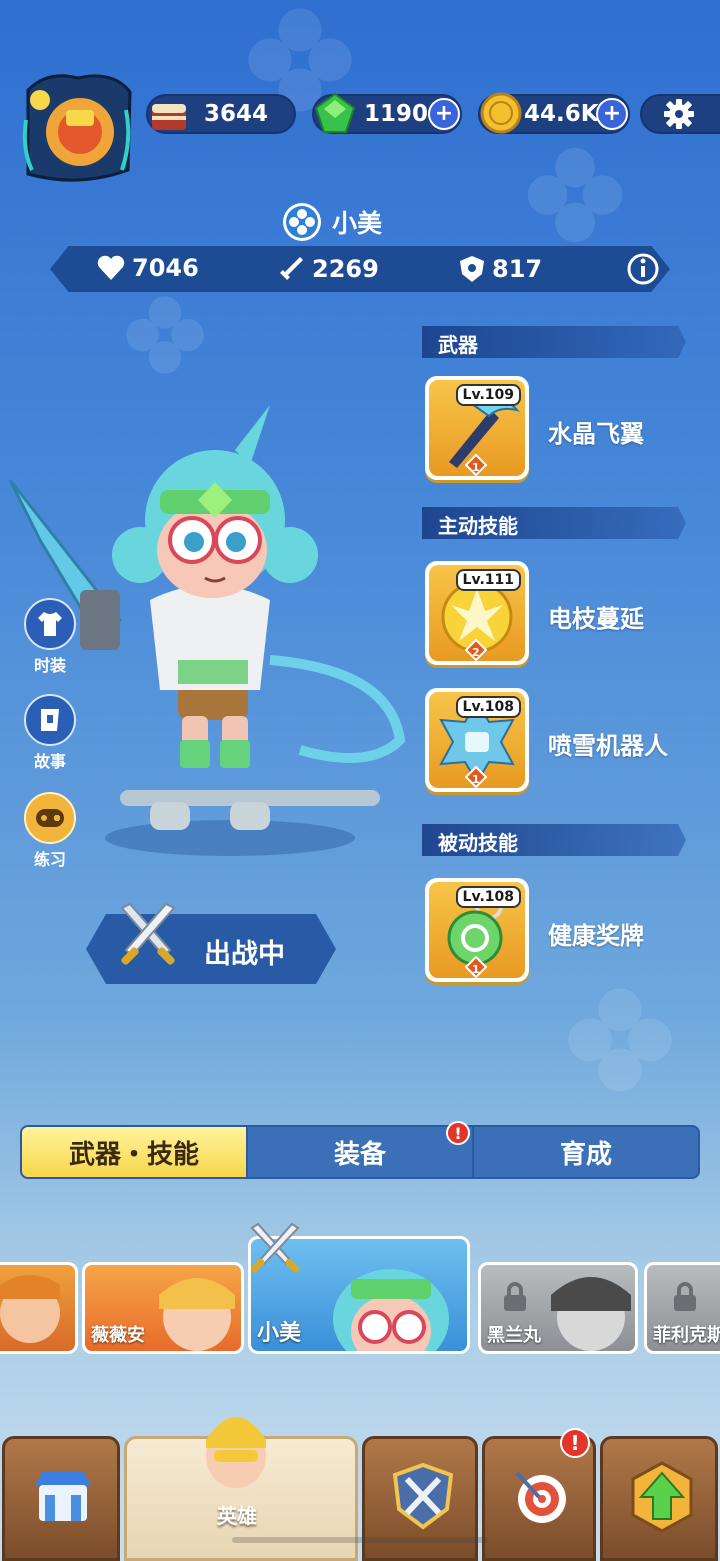  Describe the element at coordinates (554, 342) in the screenshot. I see `weapon-section-header: 武器` at that location.